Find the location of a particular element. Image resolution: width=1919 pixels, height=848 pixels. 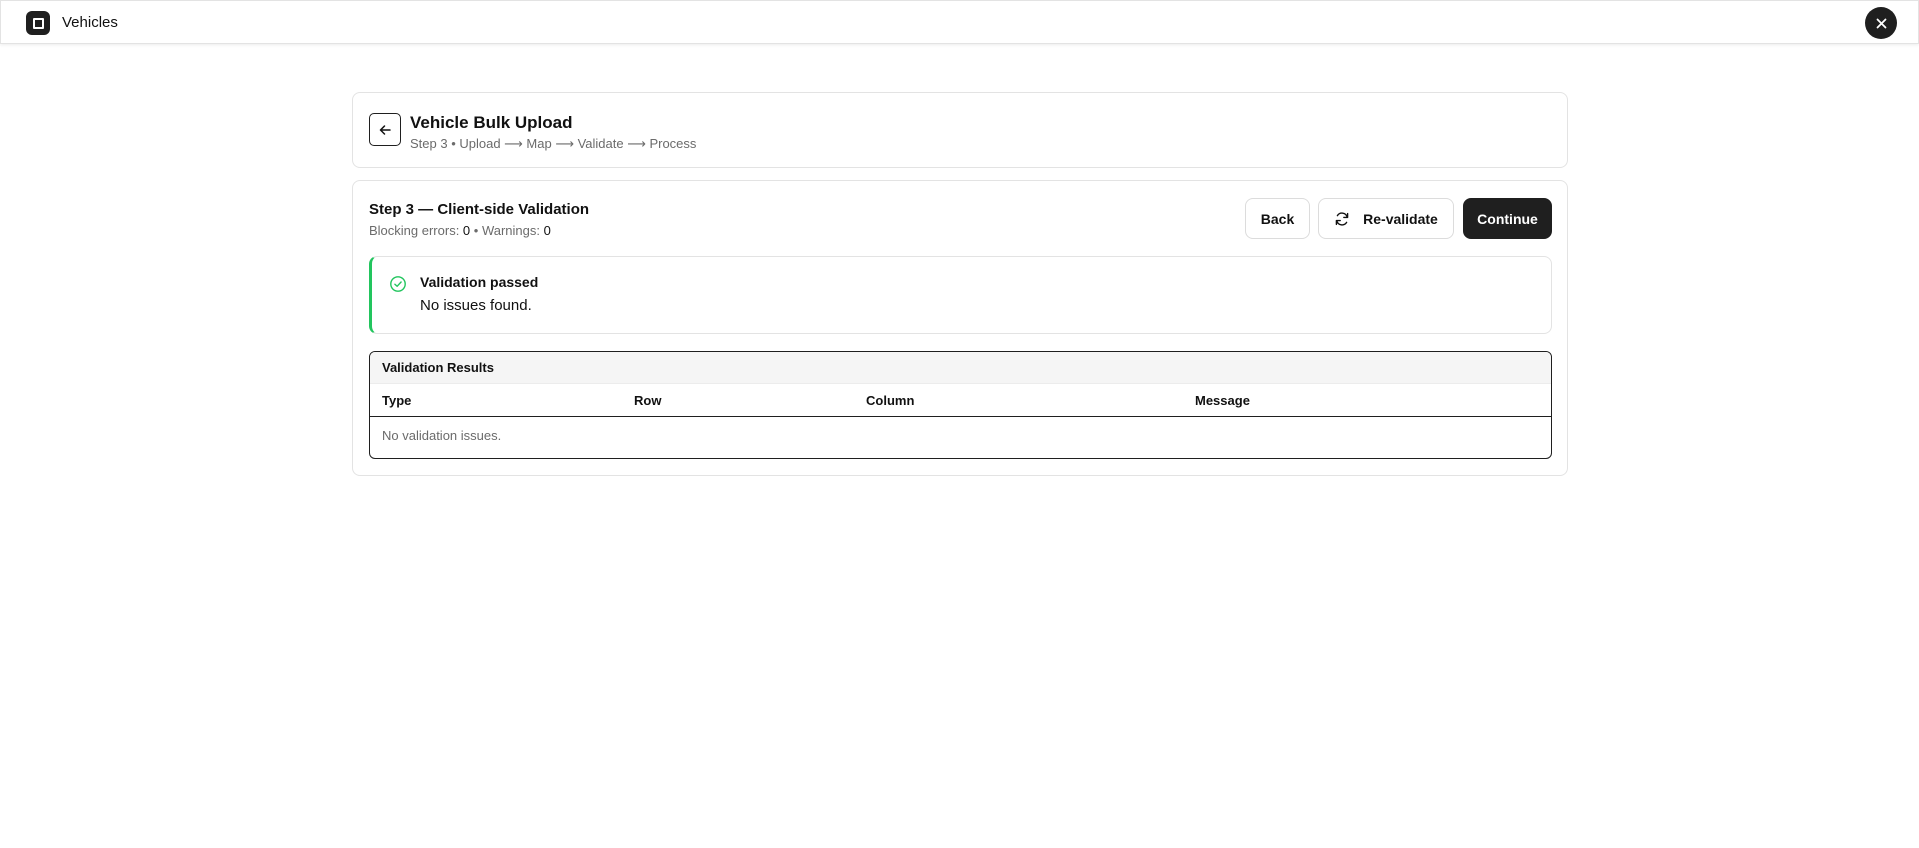

continue-button-label: Continue is located at coordinates (1507, 218).